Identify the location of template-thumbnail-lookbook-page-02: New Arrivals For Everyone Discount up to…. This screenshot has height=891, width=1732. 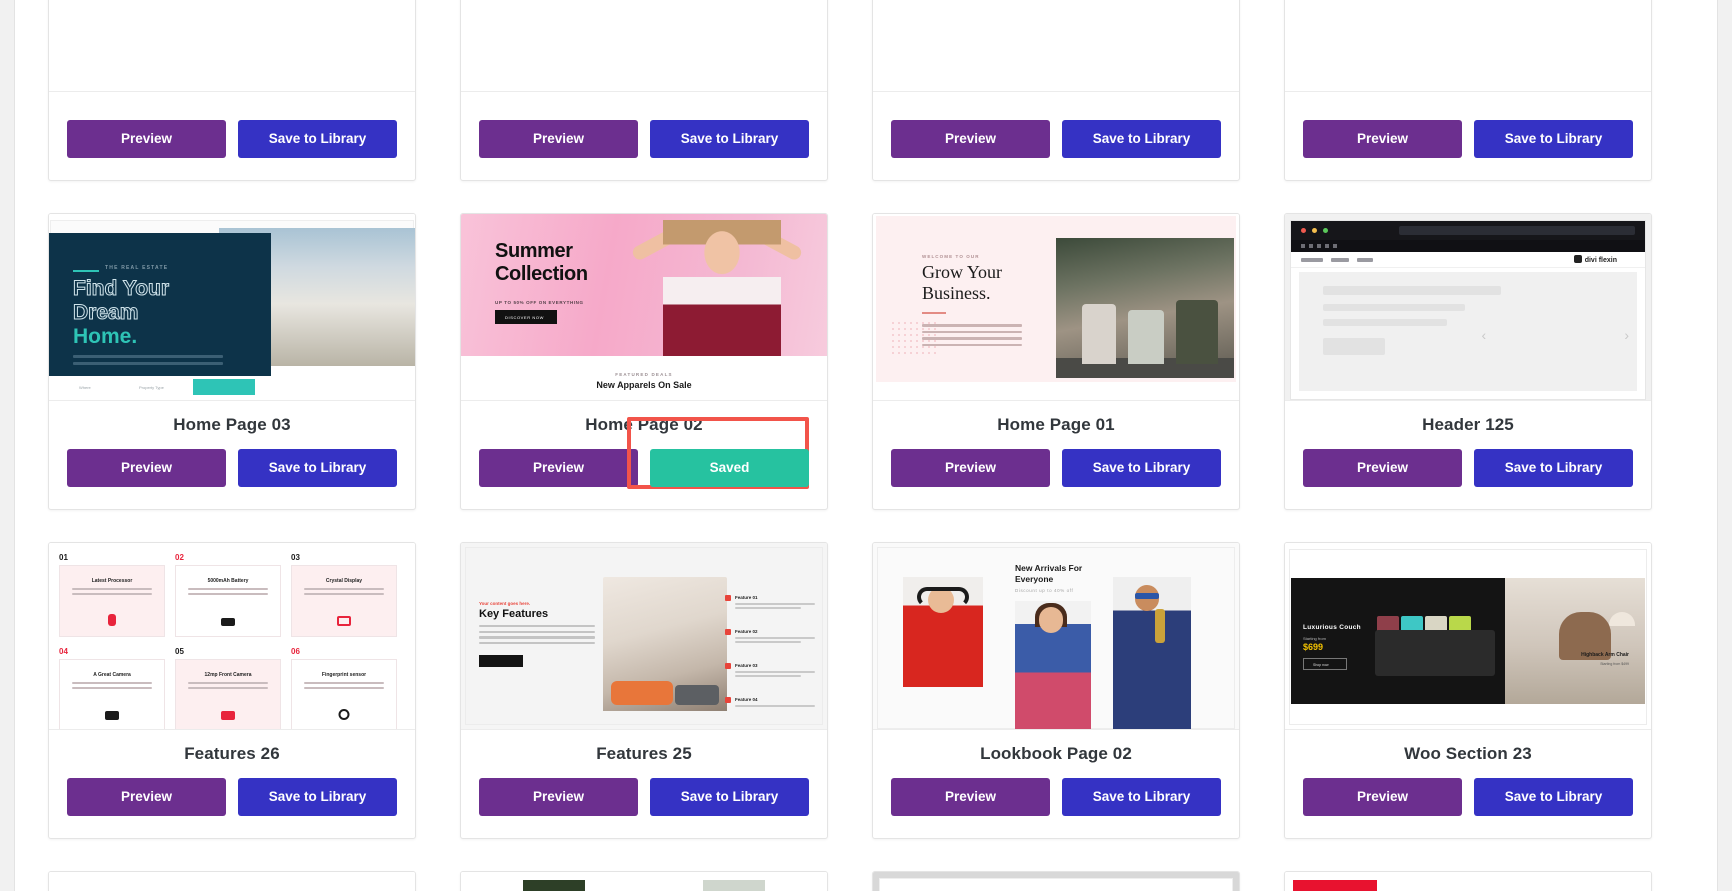
(1056, 636).